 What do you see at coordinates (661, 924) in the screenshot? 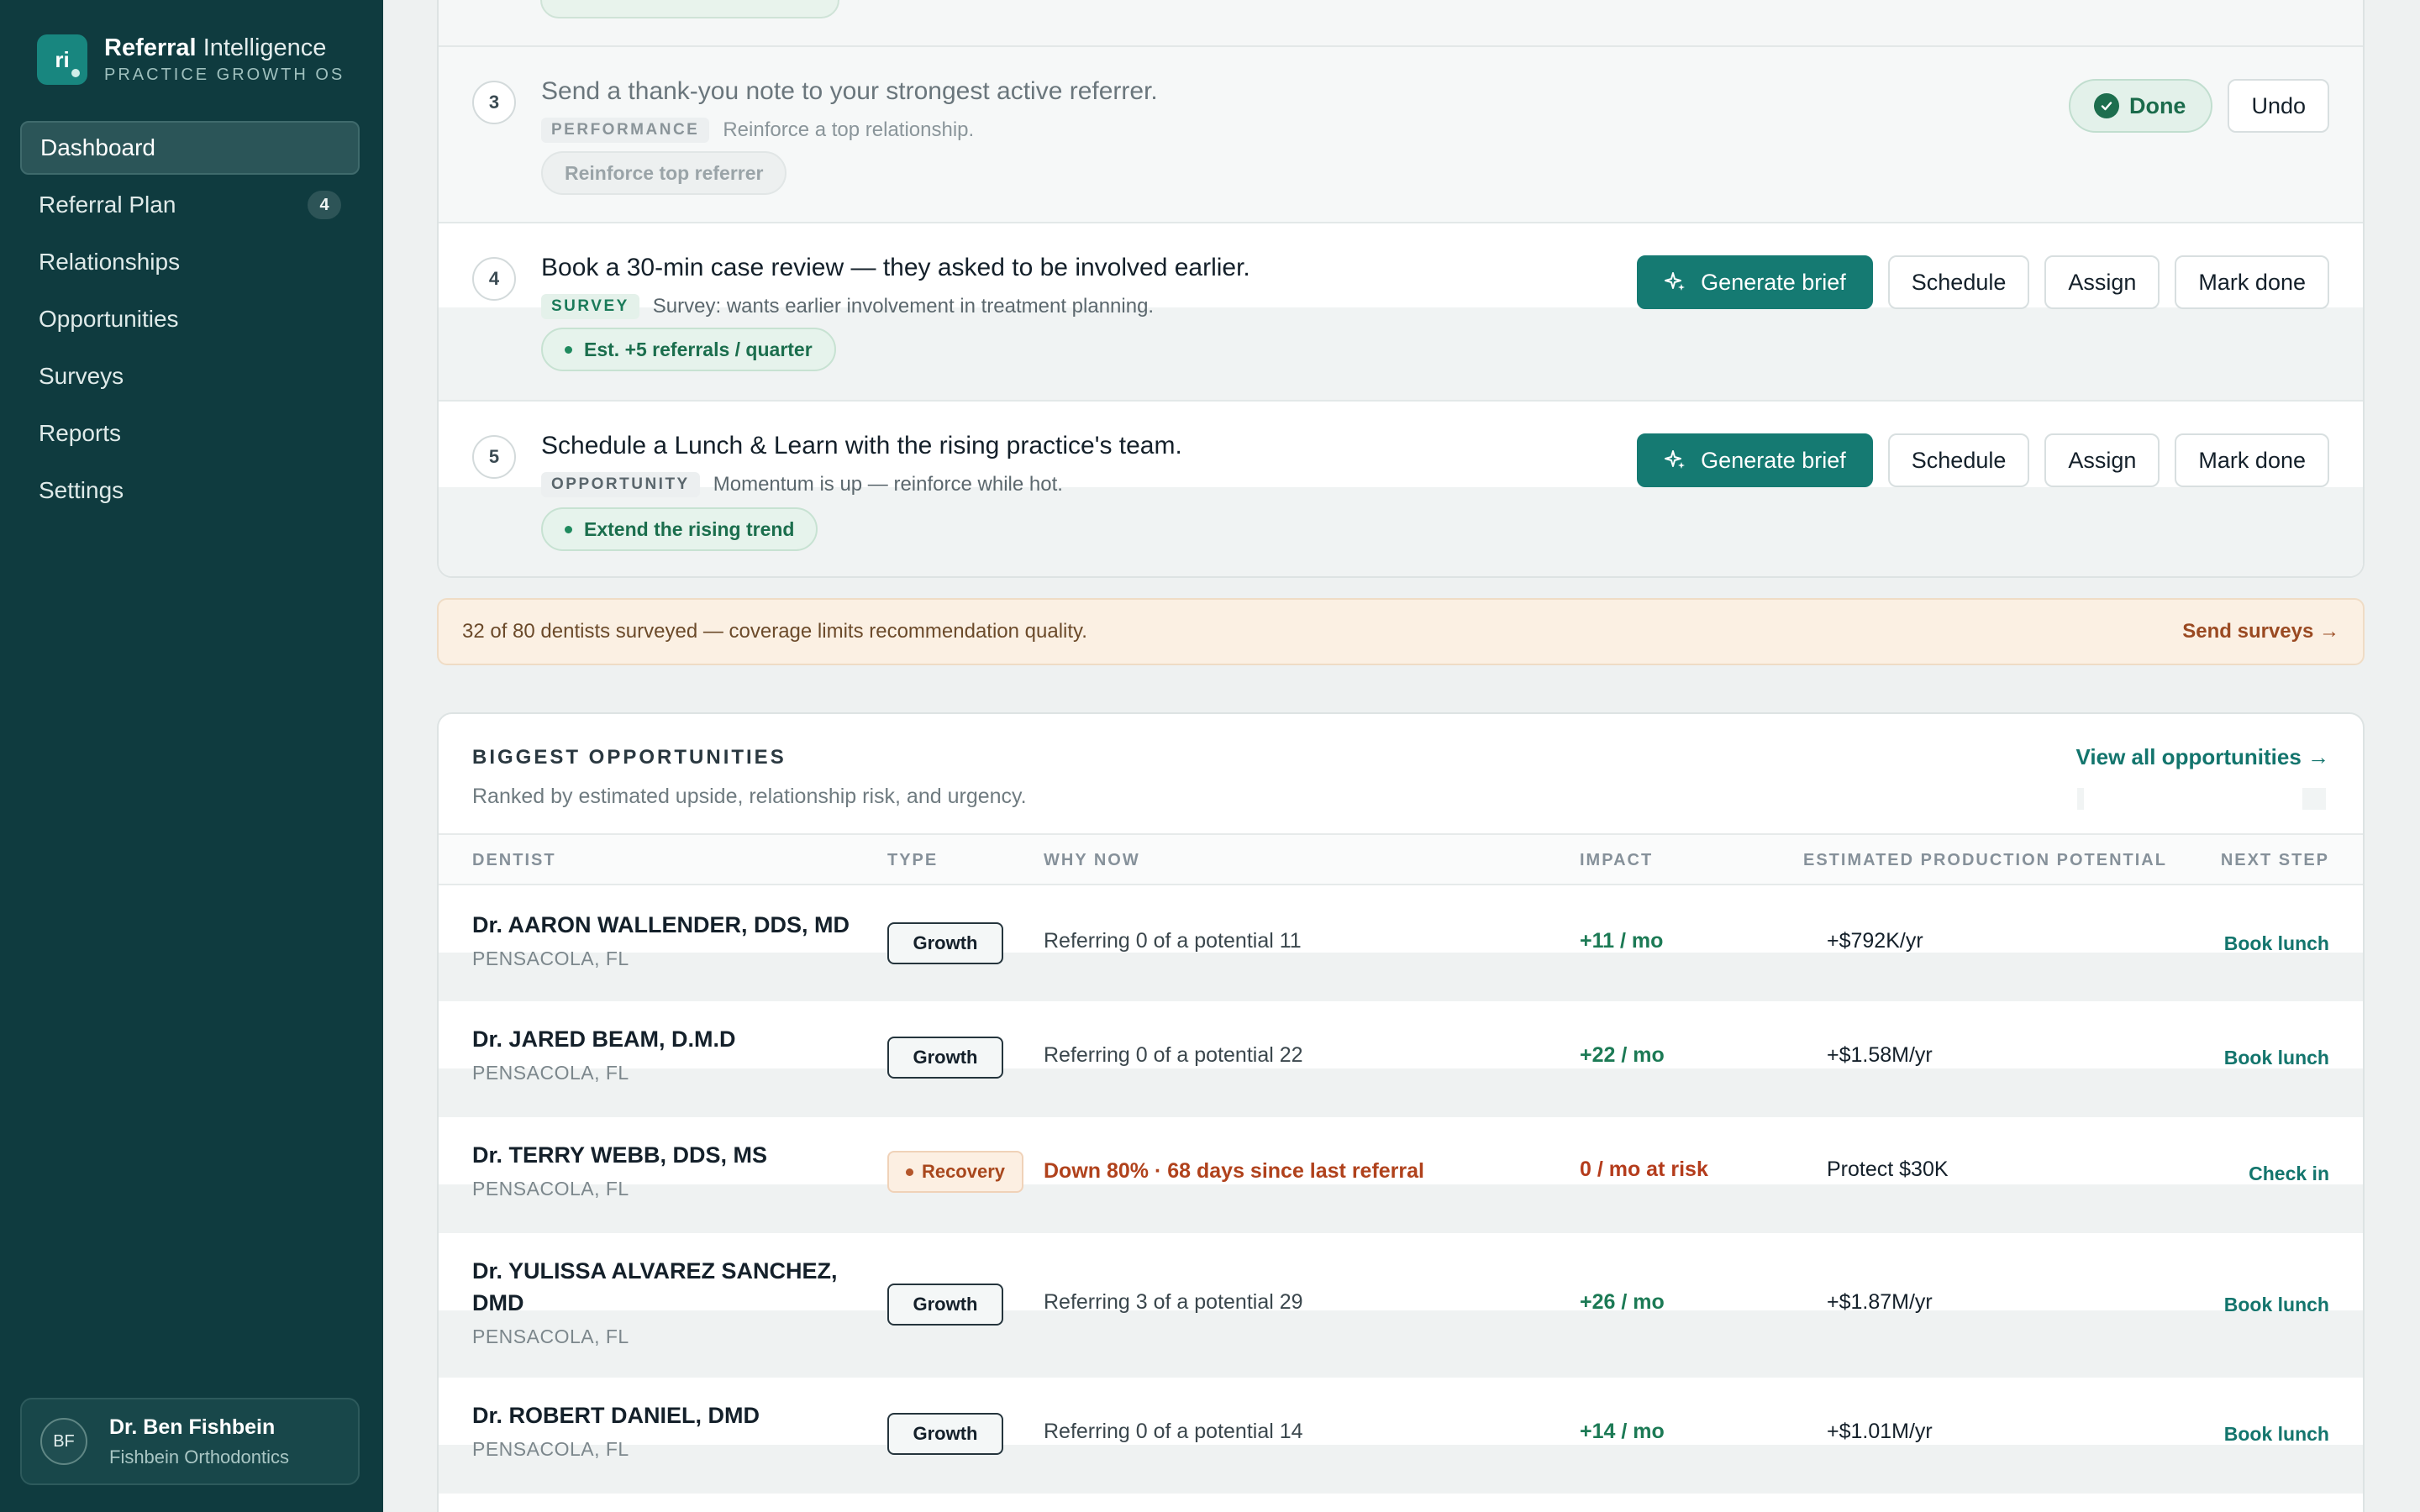
I see `dentist-name: Dr. AARON WALLENDER, DDS, MD` at bounding box center [661, 924].